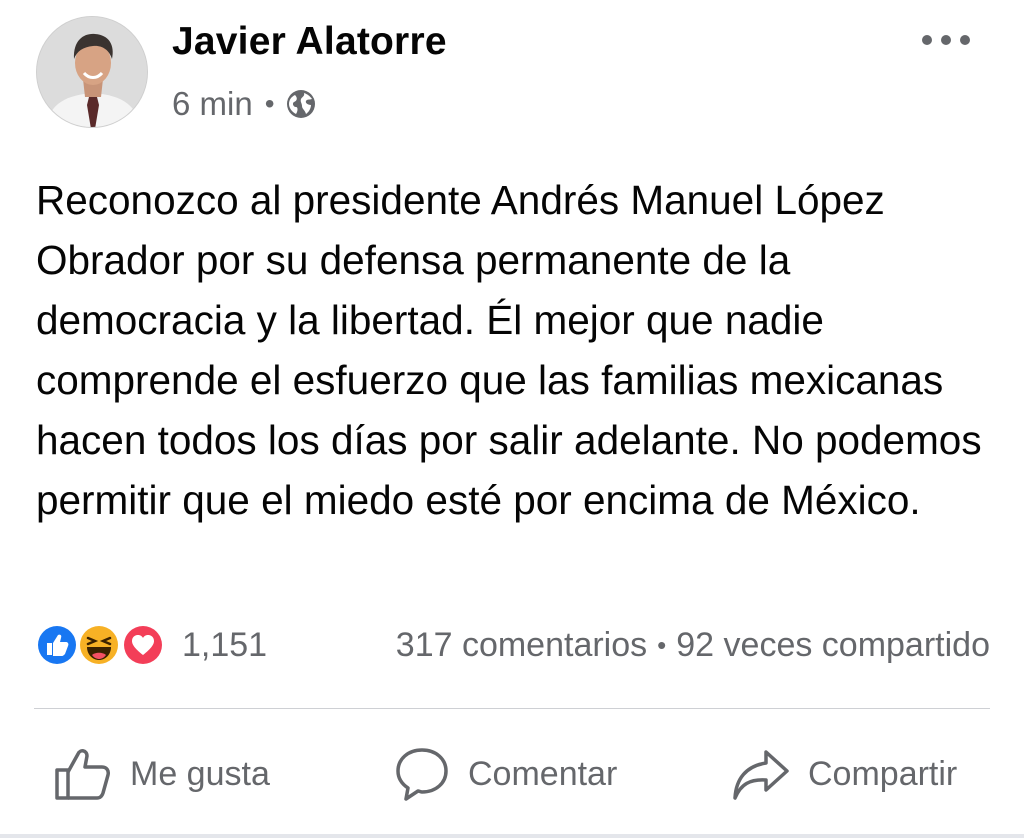  Describe the element at coordinates (833, 645) in the screenshot. I see `shares-count-link: 92 veces compartido` at that location.